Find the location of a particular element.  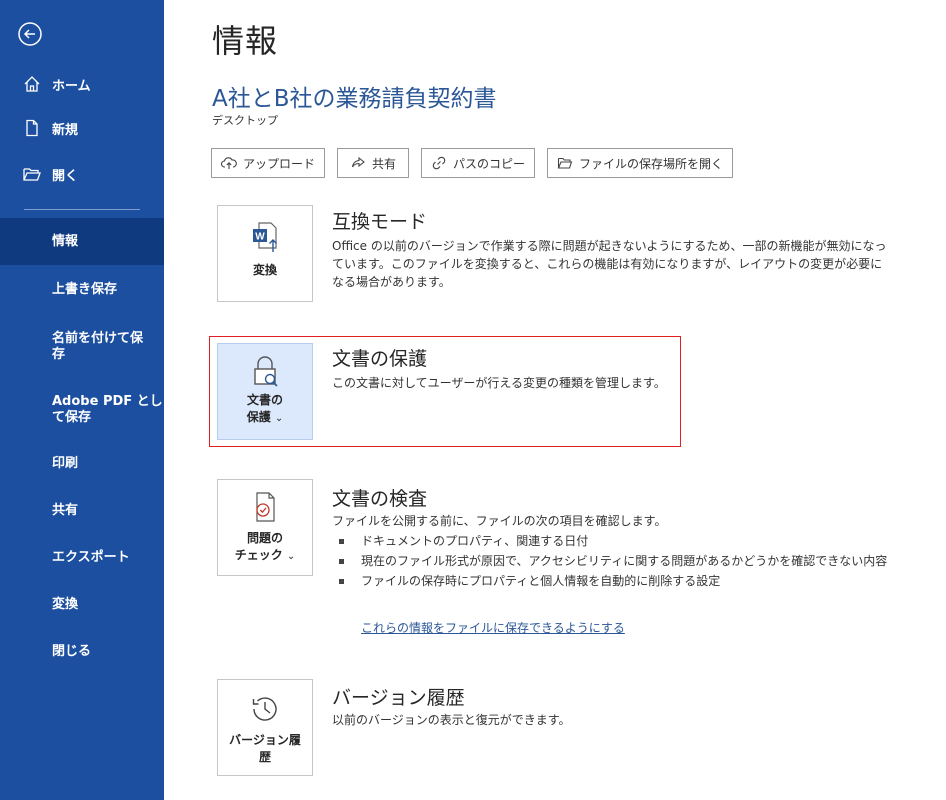

protect-label-line1: 文書の is located at coordinates (264, 400).